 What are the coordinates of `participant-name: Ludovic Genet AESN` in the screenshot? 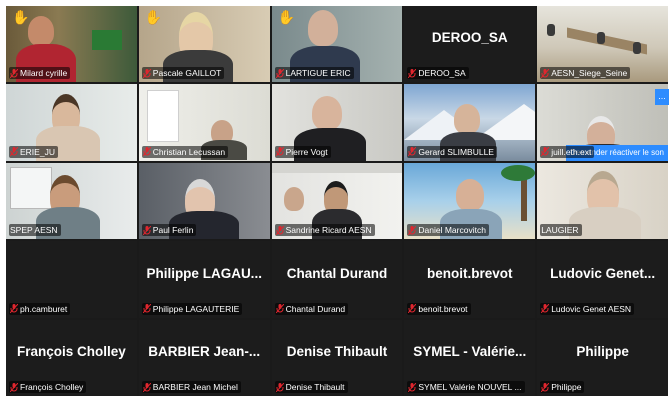 It's located at (591, 308).